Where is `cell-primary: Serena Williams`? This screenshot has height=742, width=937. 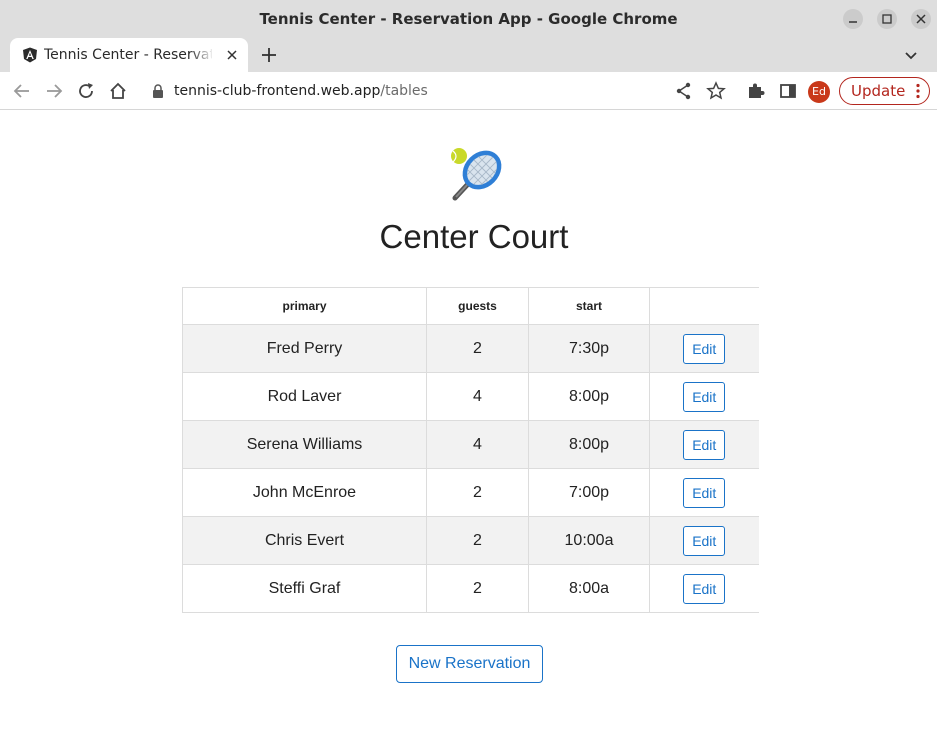 cell-primary: Serena Williams is located at coordinates (304, 444).